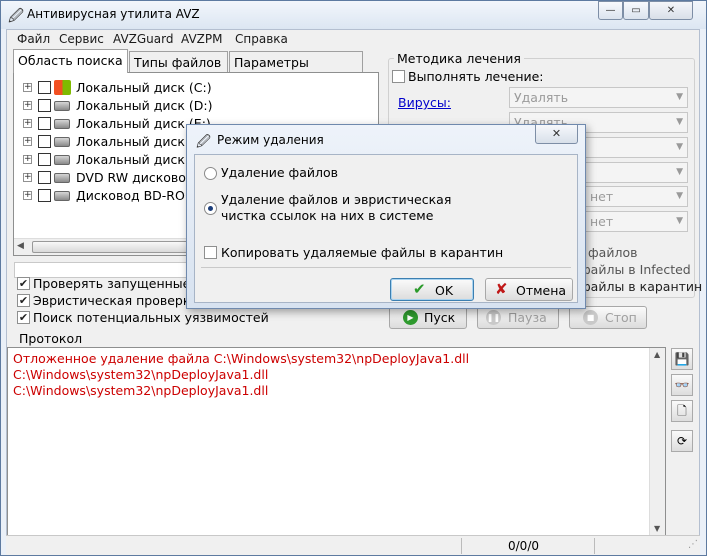 This screenshot has height=556, width=707. What do you see at coordinates (657, 443) in the screenshot?
I see `protocol-vscrollbar: ▲ ▼` at bounding box center [657, 443].